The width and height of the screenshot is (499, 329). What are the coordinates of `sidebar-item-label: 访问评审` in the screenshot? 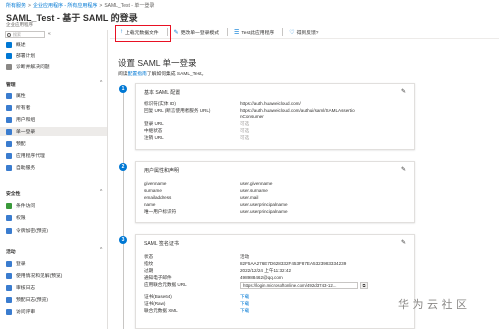 It's located at (26, 312).